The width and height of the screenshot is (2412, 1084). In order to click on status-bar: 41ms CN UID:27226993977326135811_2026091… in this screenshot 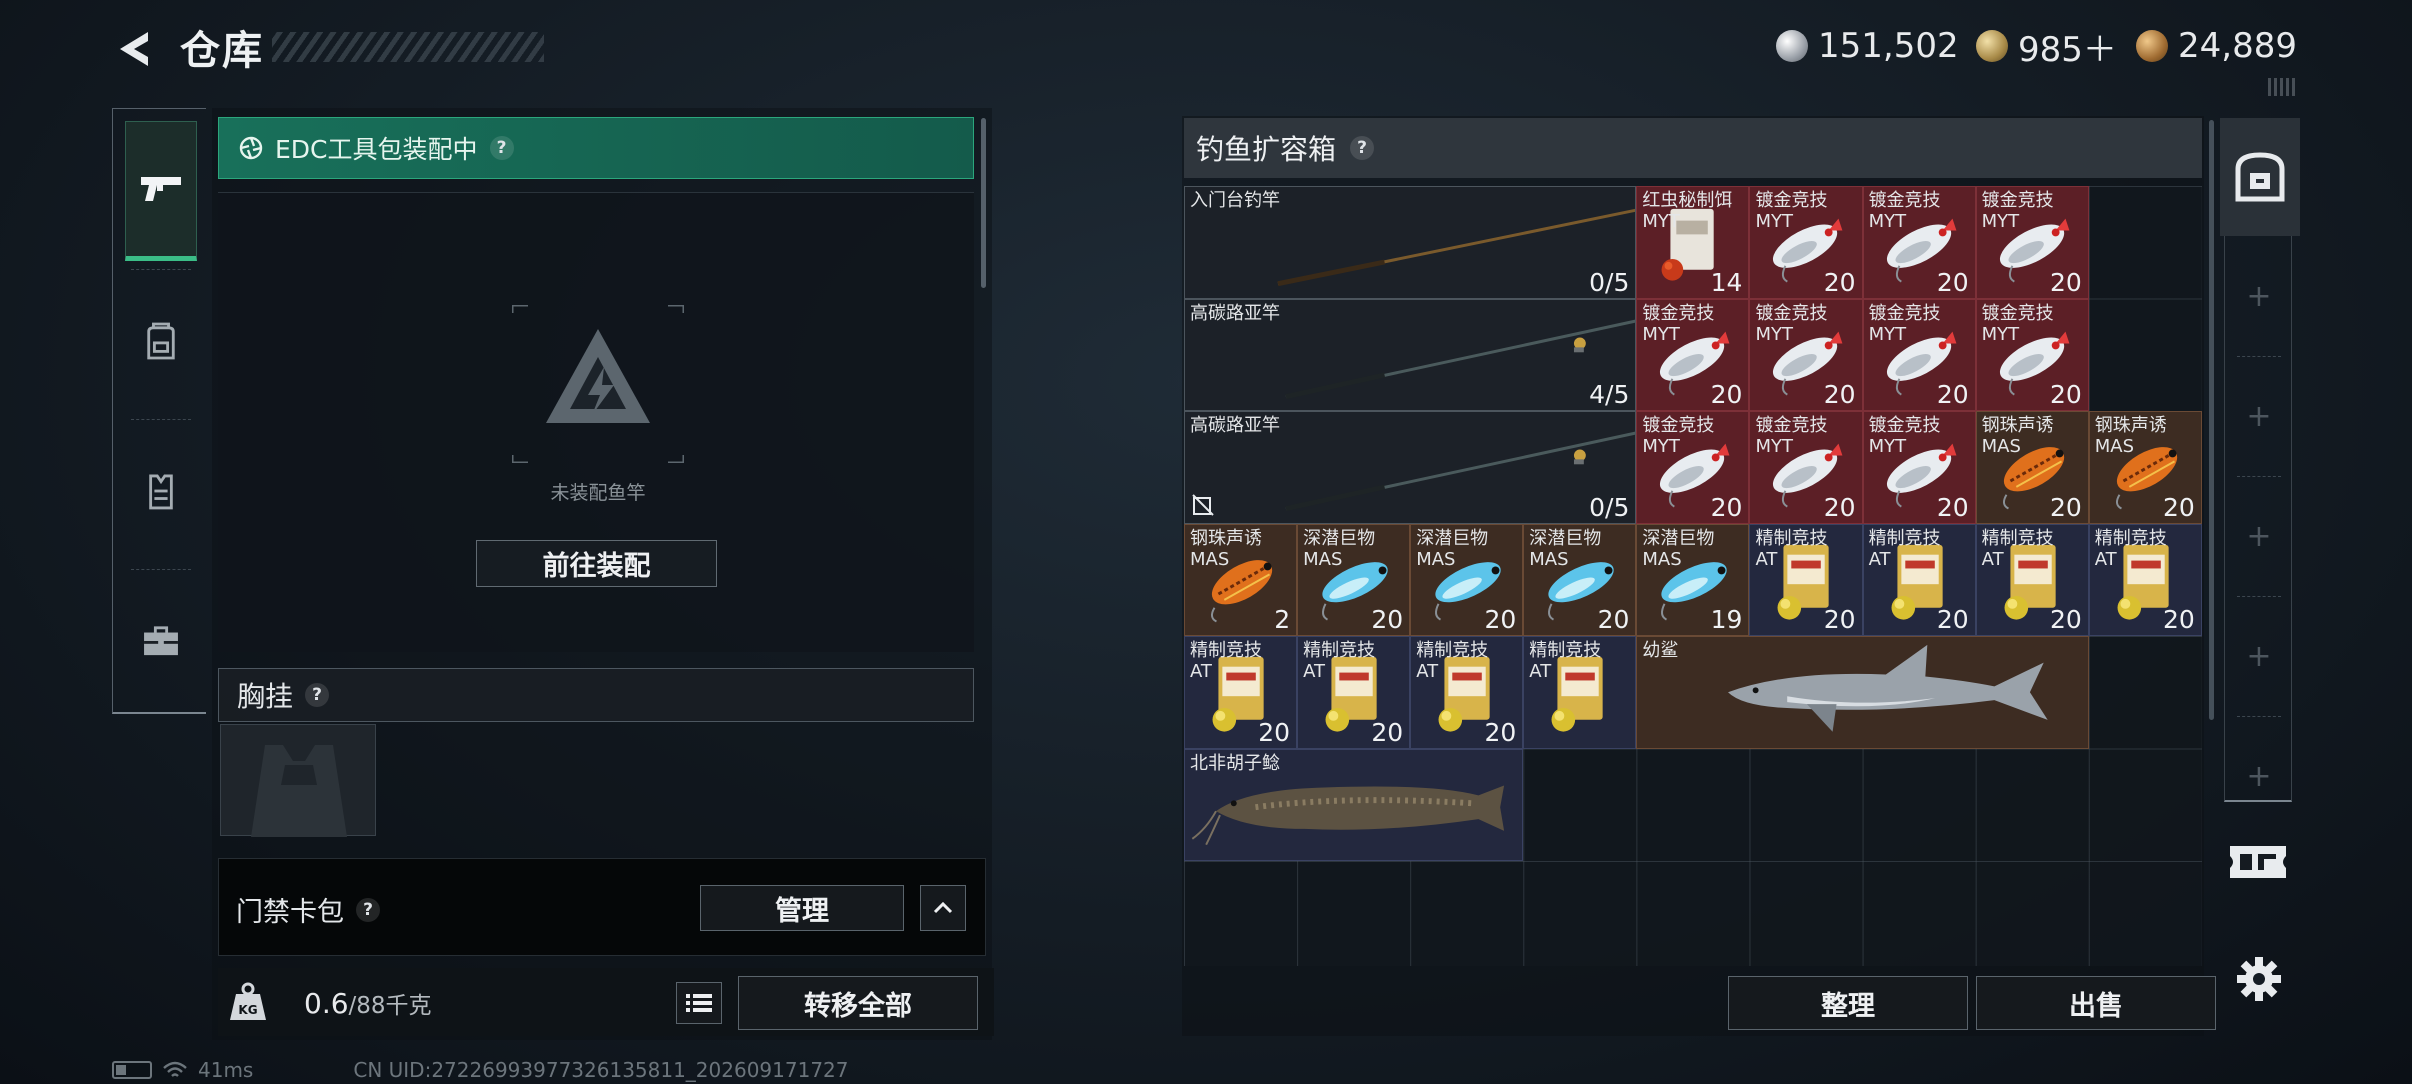, I will do `click(480, 1070)`.